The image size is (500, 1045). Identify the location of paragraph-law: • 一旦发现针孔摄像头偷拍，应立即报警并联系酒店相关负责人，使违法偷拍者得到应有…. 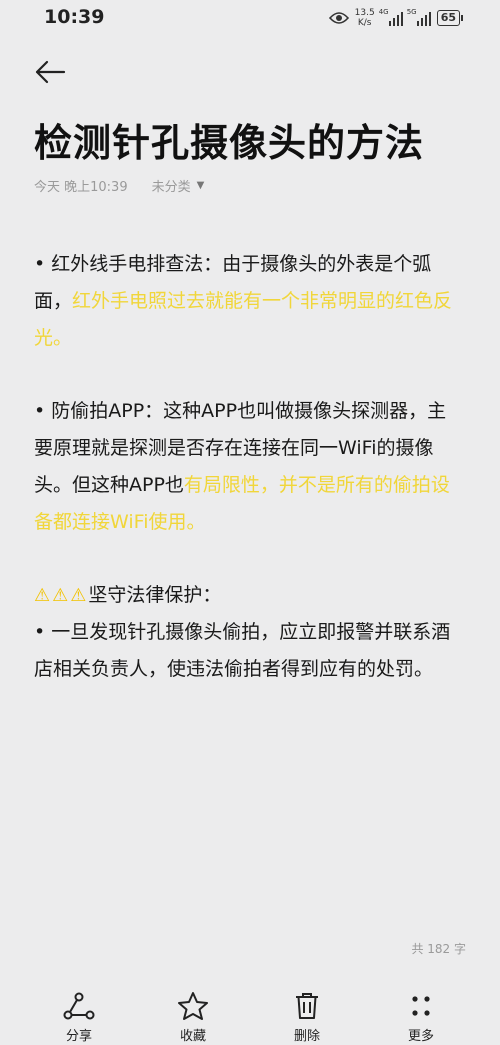
(242, 650).